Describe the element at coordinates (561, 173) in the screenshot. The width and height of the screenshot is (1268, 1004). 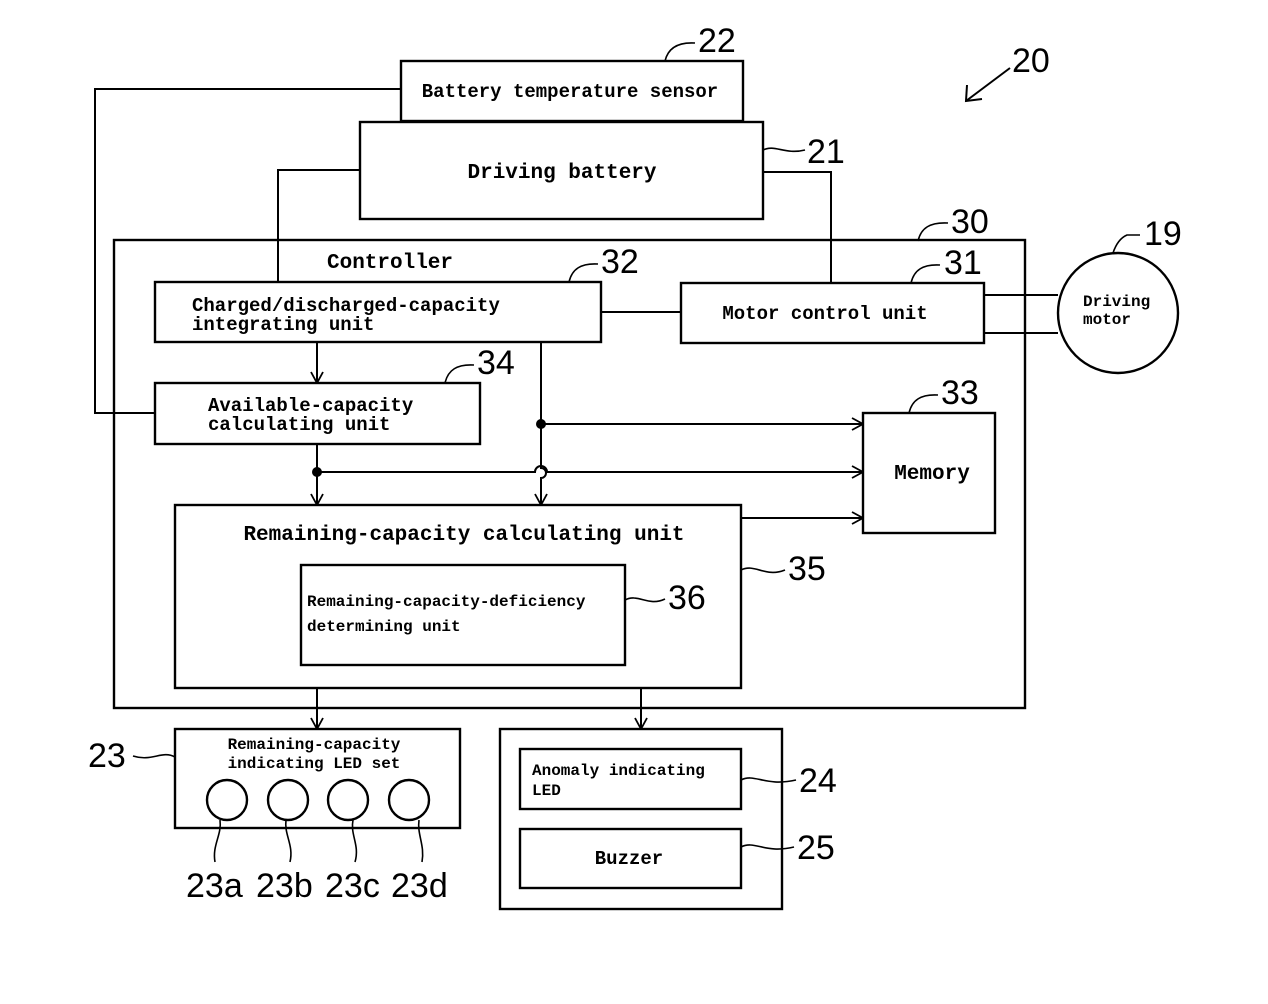
I see `driving-battery-label: Driving battery` at that location.